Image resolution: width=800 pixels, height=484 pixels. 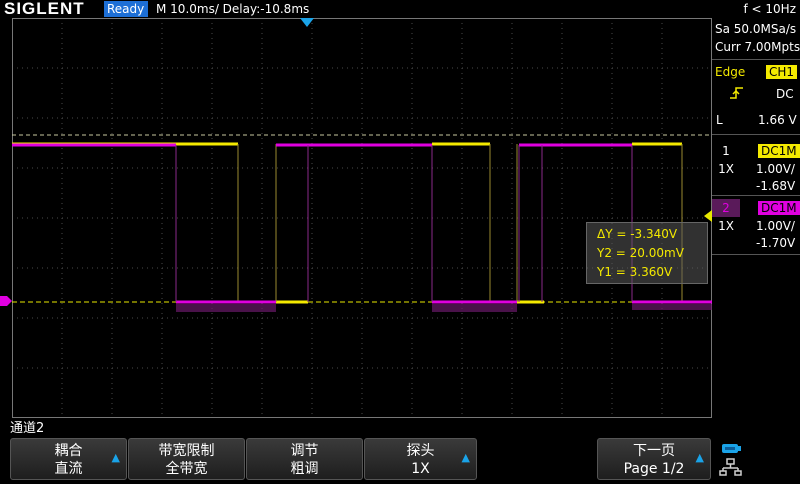 What do you see at coordinates (775, 169) in the screenshot?
I see `channel1-scale: 1.00V/` at bounding box center [775, 169].